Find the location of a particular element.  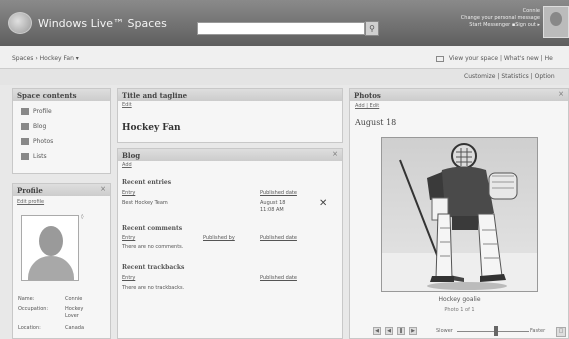

entry-title-link: Best Hockey Team is located at coordinates (145, 203).